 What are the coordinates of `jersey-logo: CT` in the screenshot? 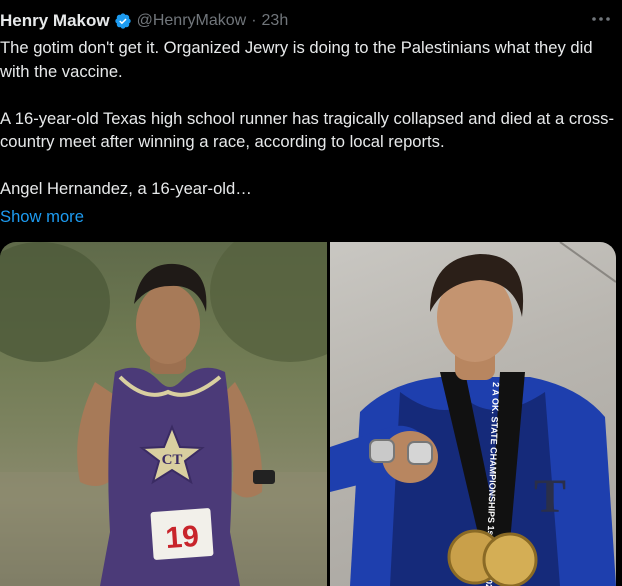 It's located at (172, 460).